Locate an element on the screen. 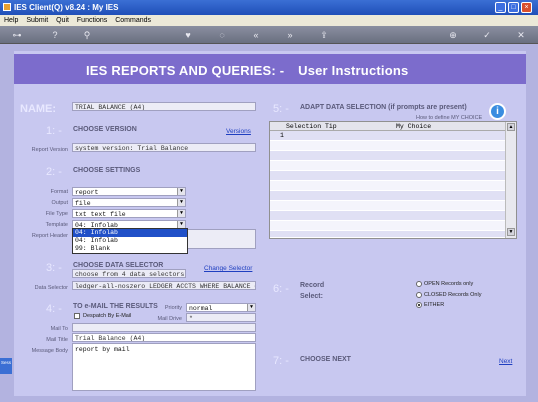  menu-bar: Help Submit Quit Functions Commands is located at coordinates (269, 20).